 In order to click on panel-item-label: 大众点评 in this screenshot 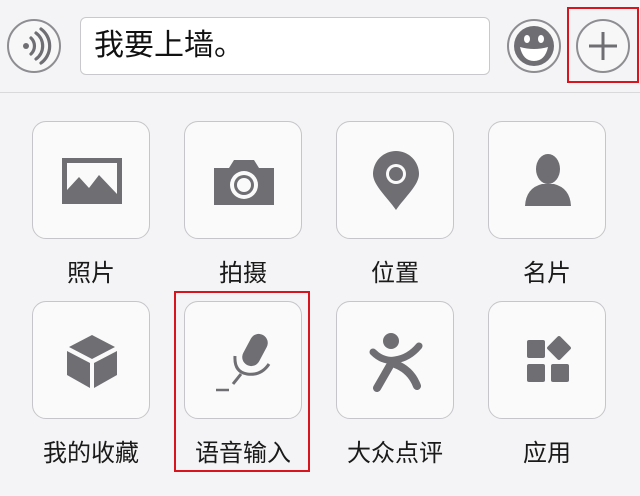, I will do `click(395, 453)`.